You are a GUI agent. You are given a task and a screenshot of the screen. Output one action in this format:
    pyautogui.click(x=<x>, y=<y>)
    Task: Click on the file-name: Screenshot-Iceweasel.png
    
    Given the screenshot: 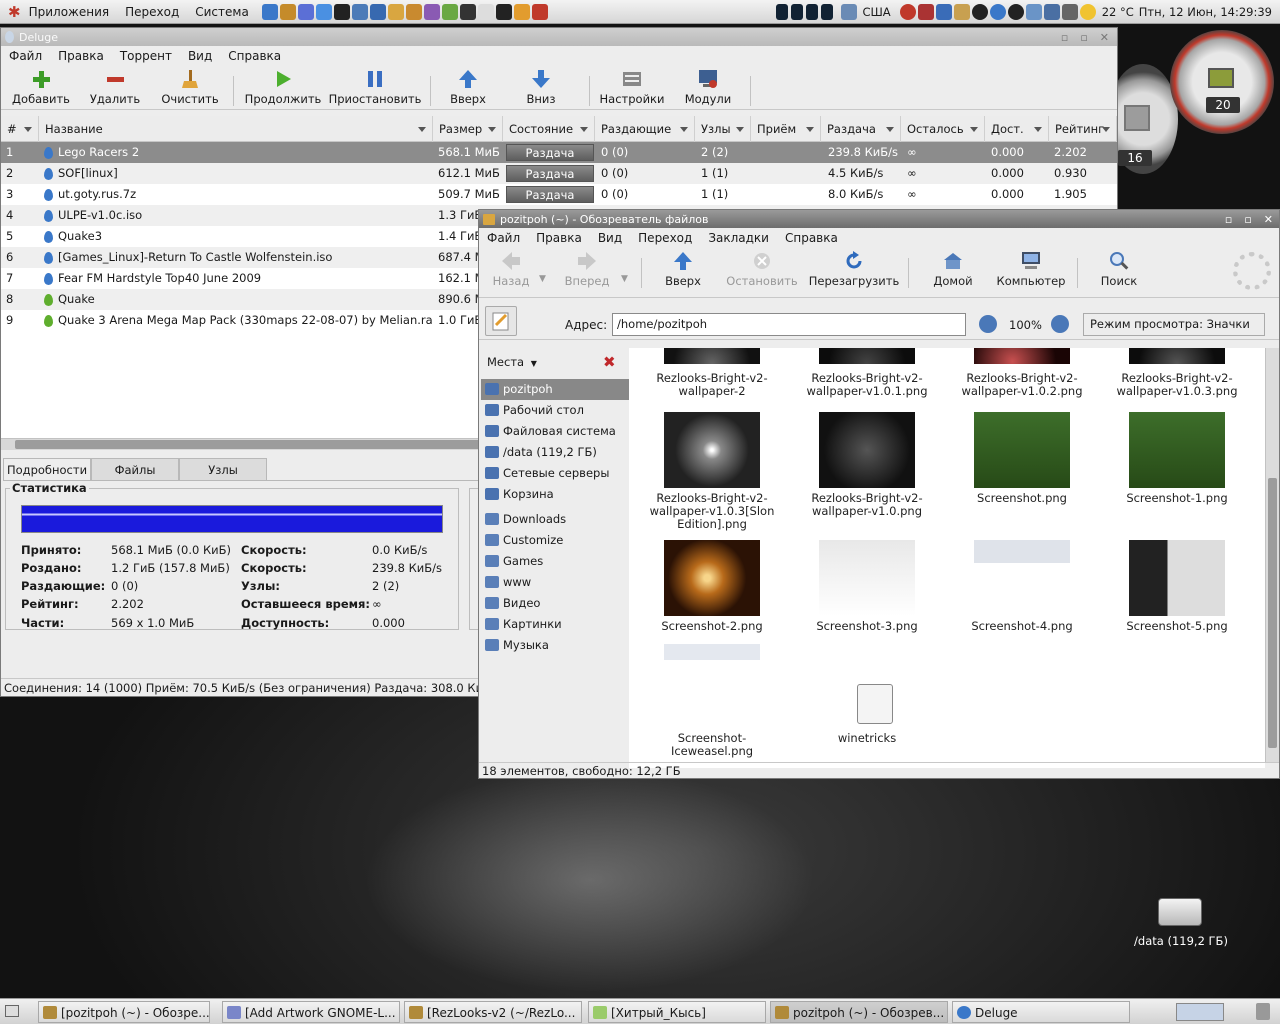 What is the action you would take?
    pyautogui.click(x=712, y=745)
    